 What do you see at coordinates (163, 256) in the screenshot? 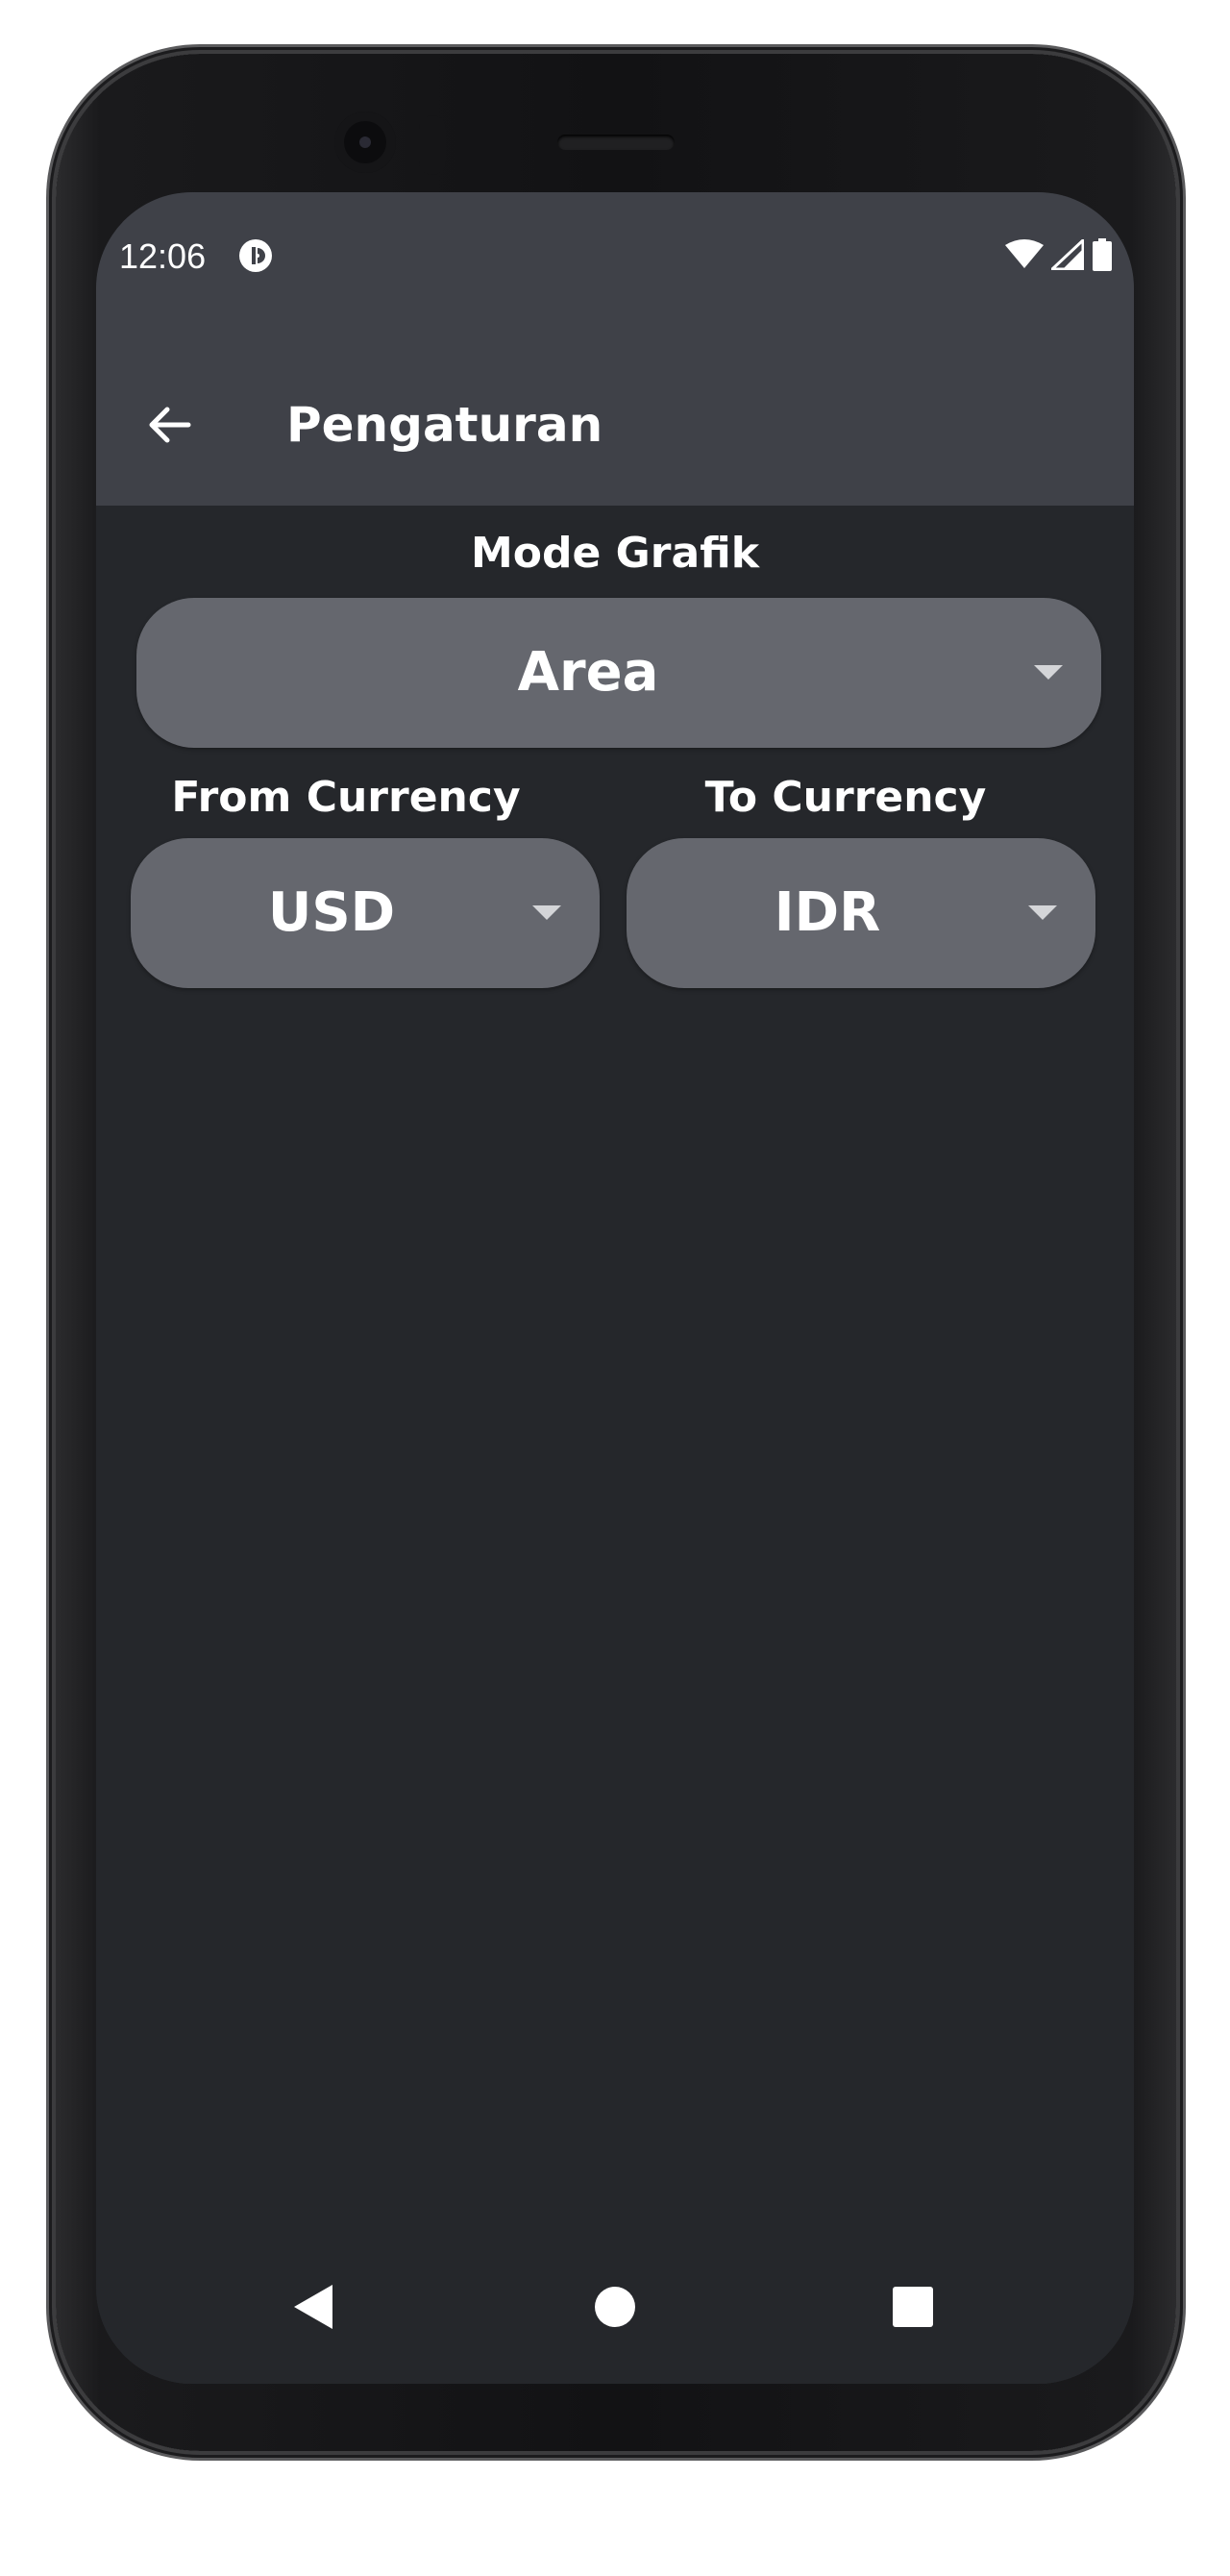
I see `status-time: 12:06` at bounding box center [163, 256].